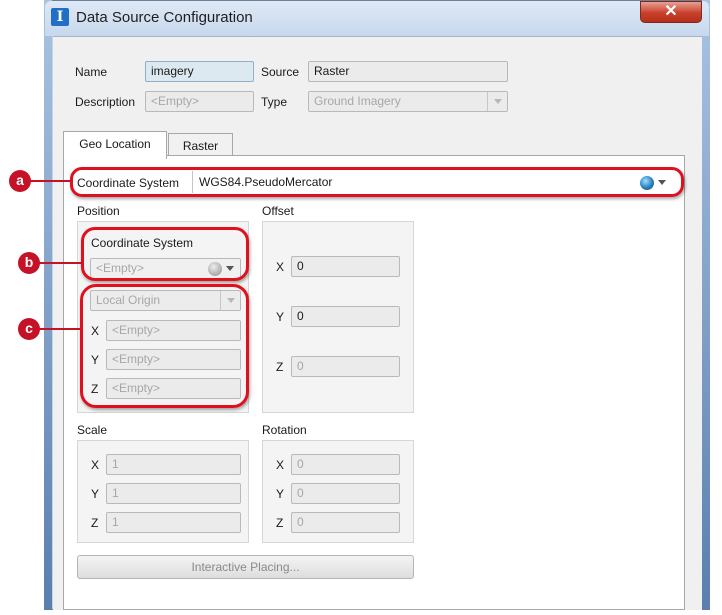  I want to click on scale-y-label: Y, so click(95, 494).